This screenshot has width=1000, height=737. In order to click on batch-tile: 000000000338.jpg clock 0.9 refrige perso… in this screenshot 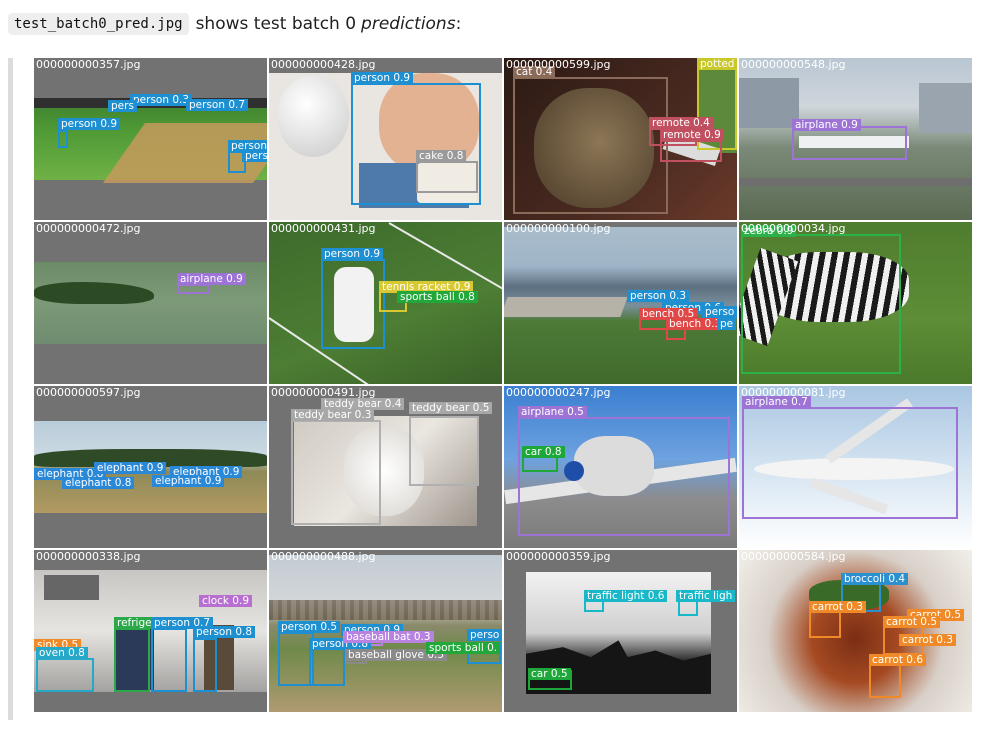, I will do `click(150, 631)`.